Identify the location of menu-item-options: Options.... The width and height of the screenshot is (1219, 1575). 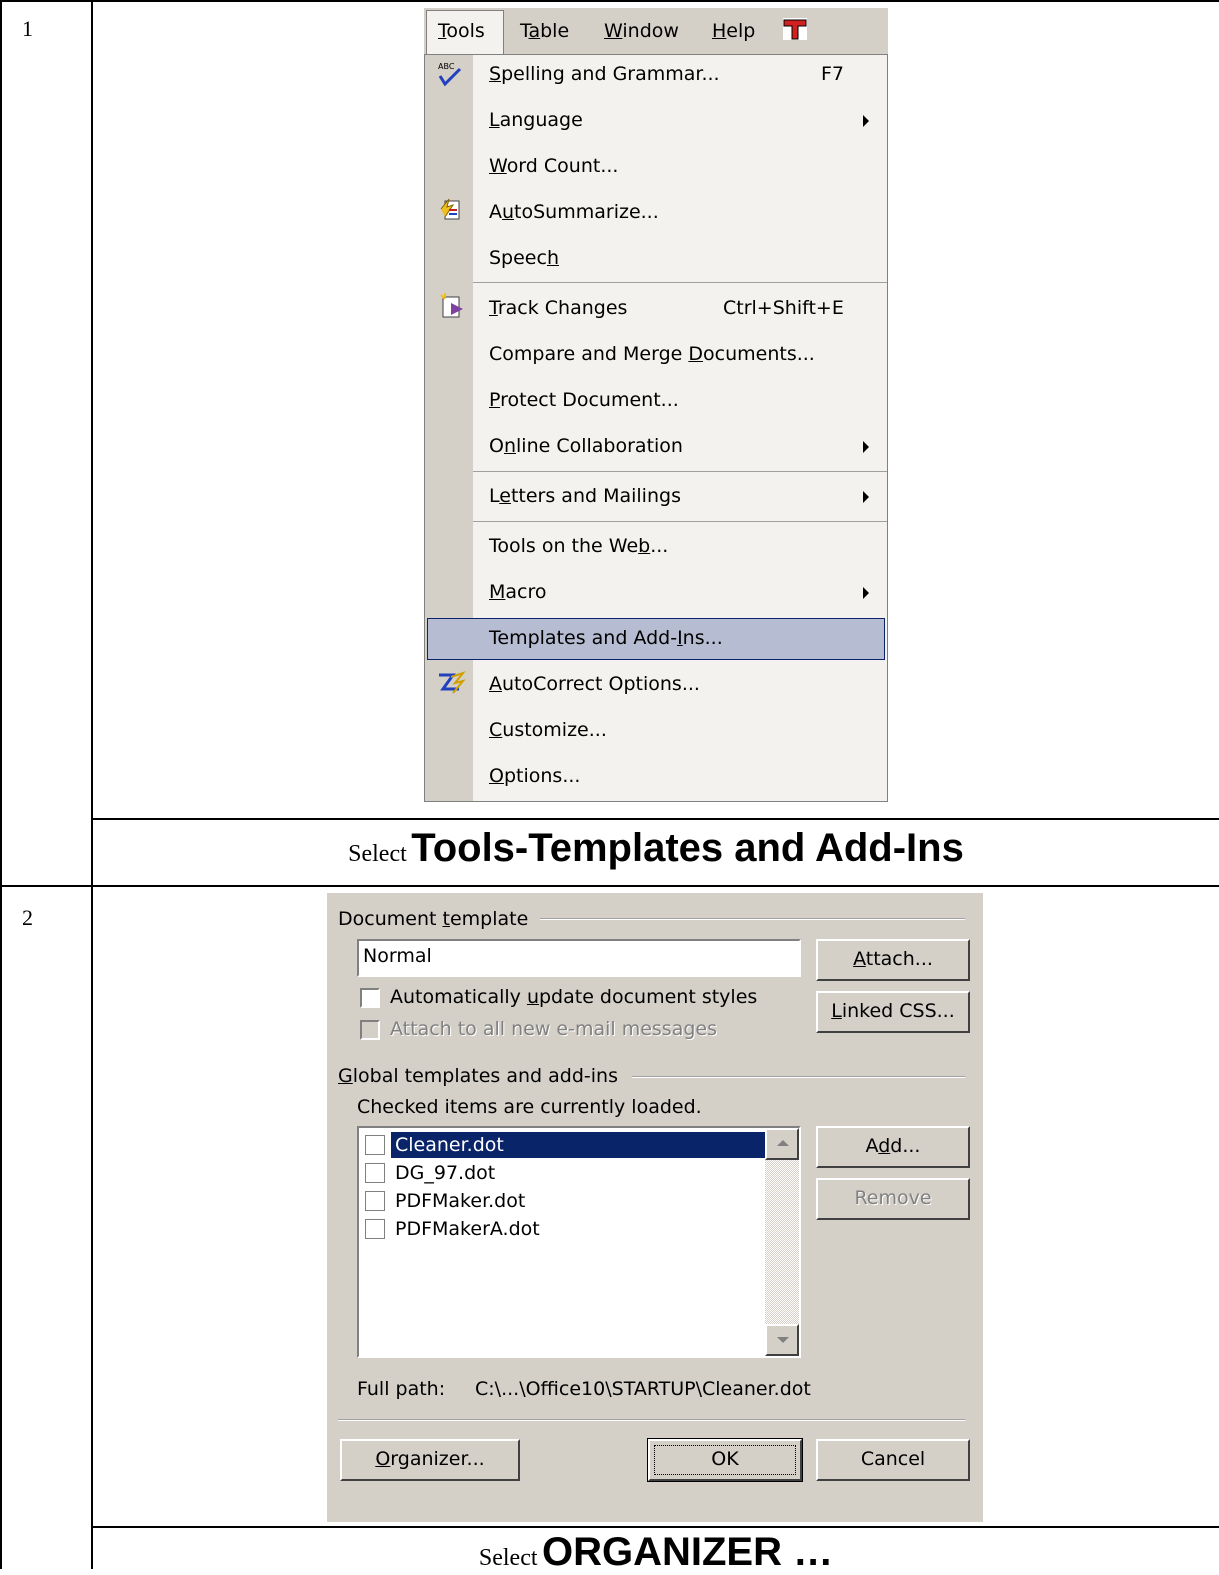
(534, 776).